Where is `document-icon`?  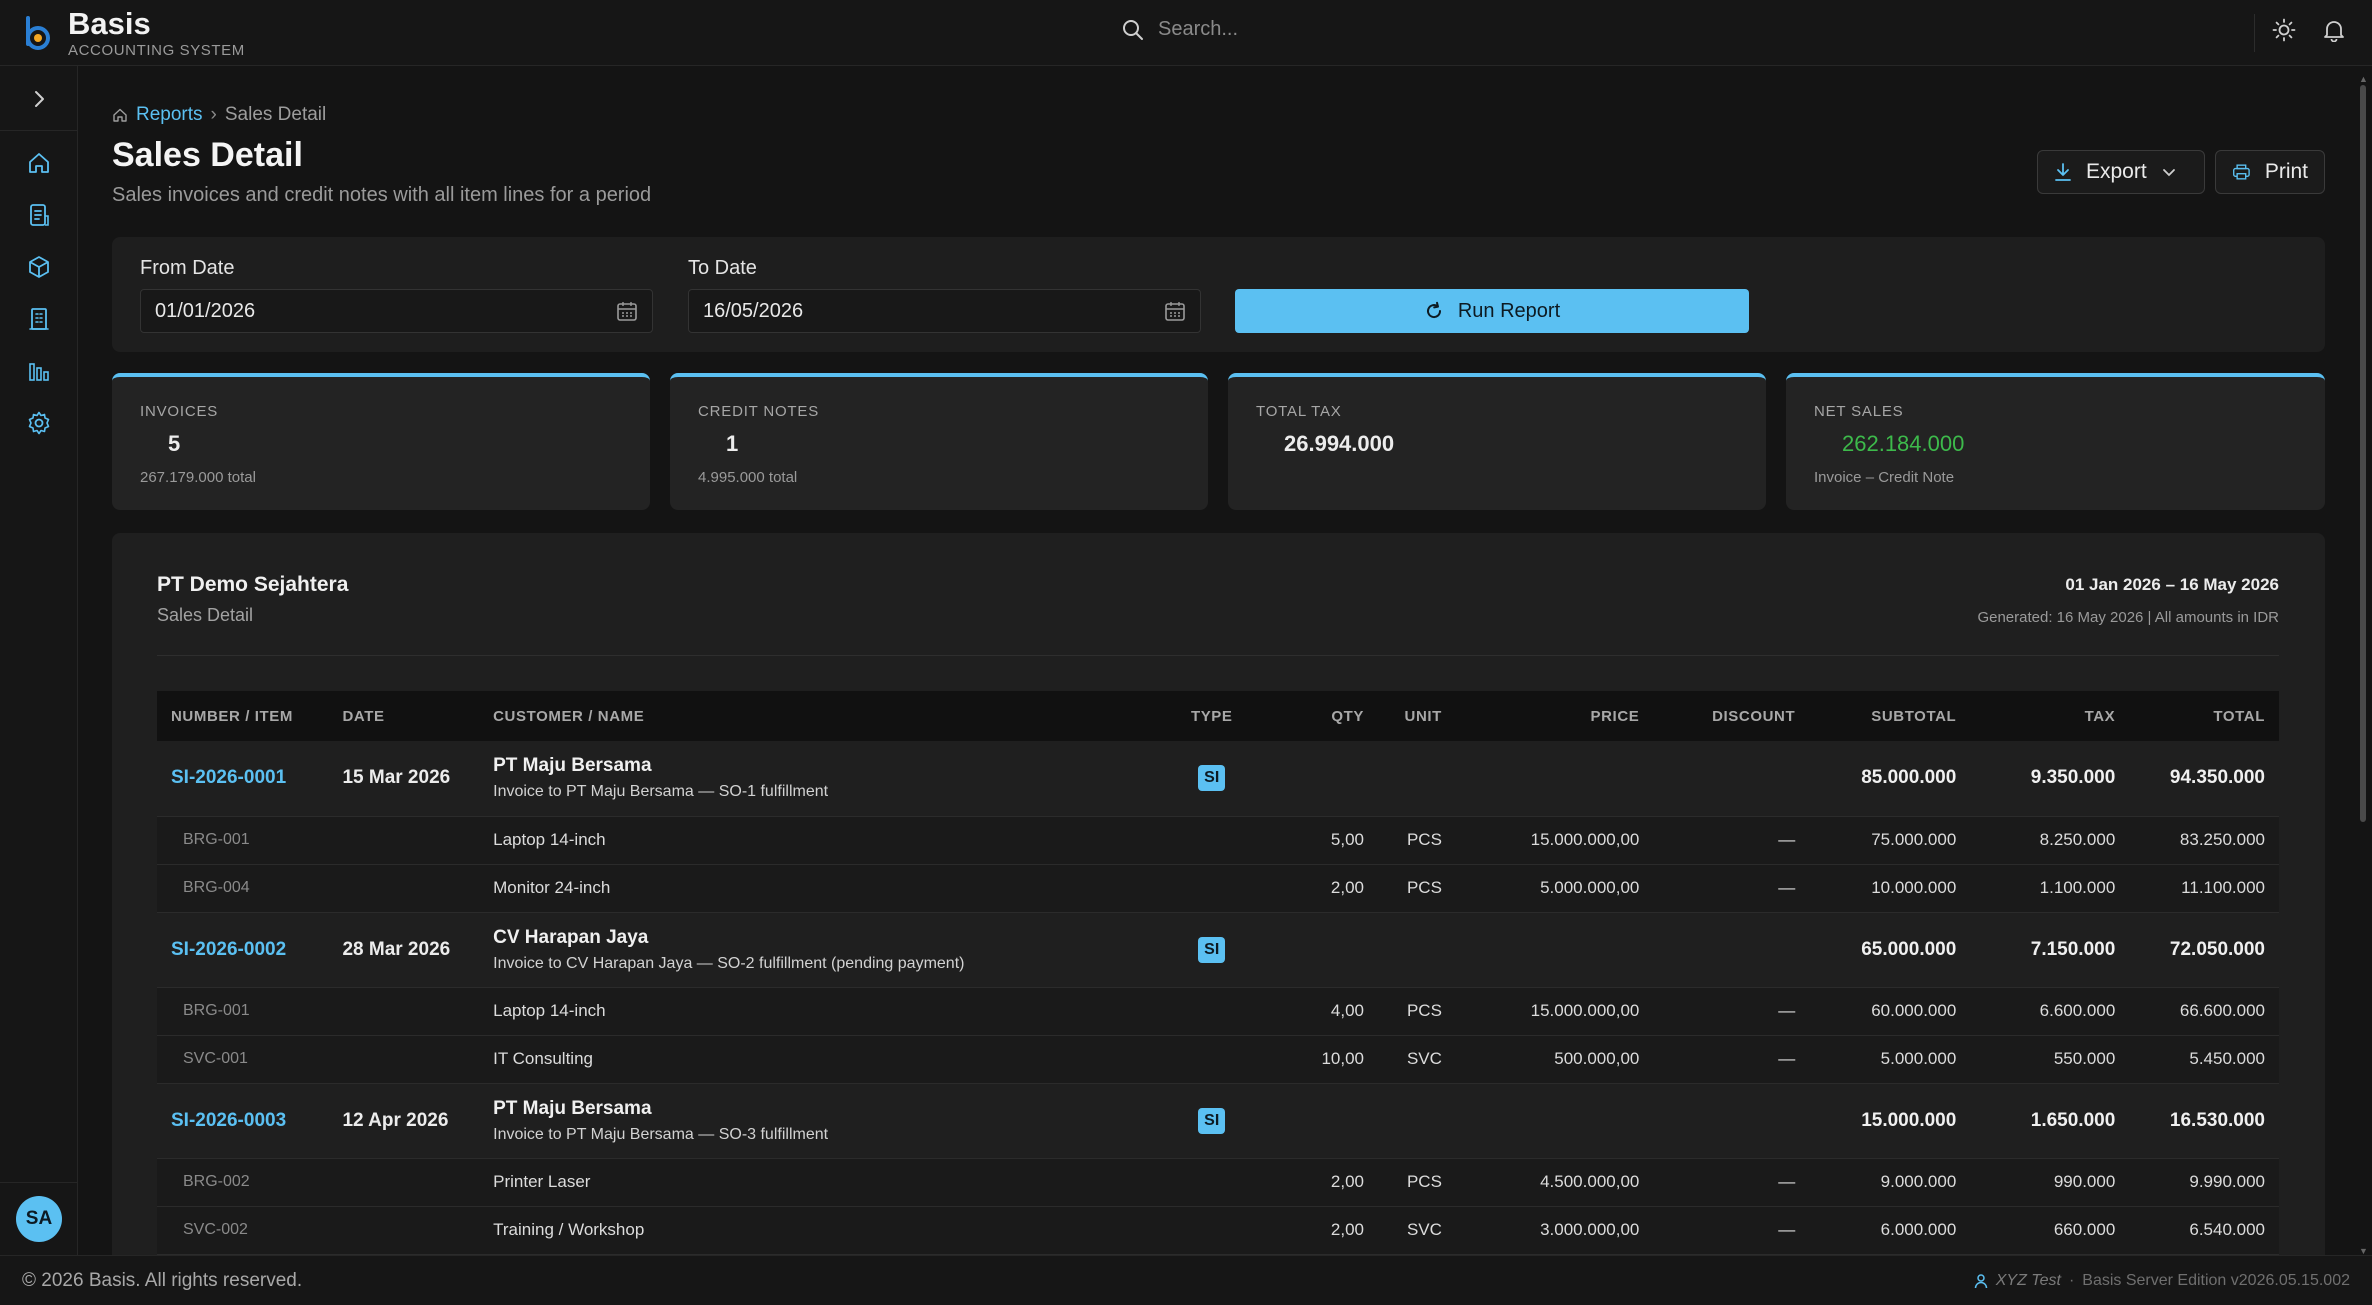
document-icon is located at coordinates (39, 215).